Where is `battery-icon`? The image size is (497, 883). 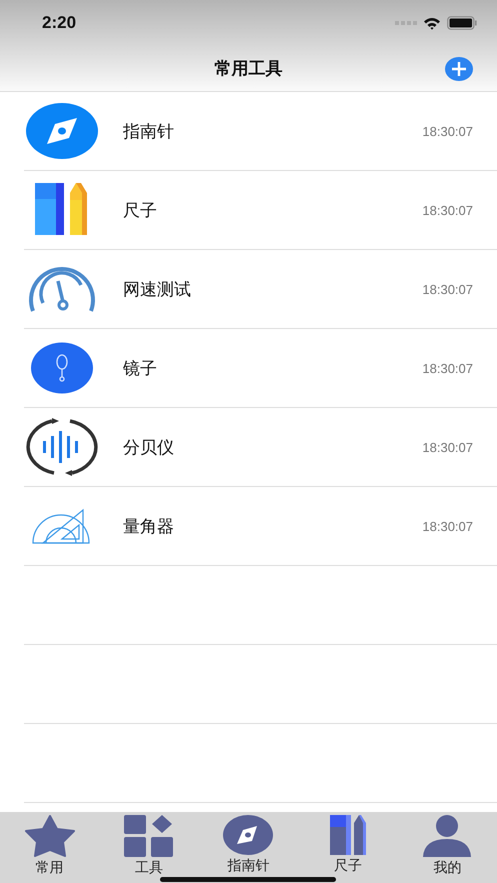 battery-icon is located at coordinates (462, 23).